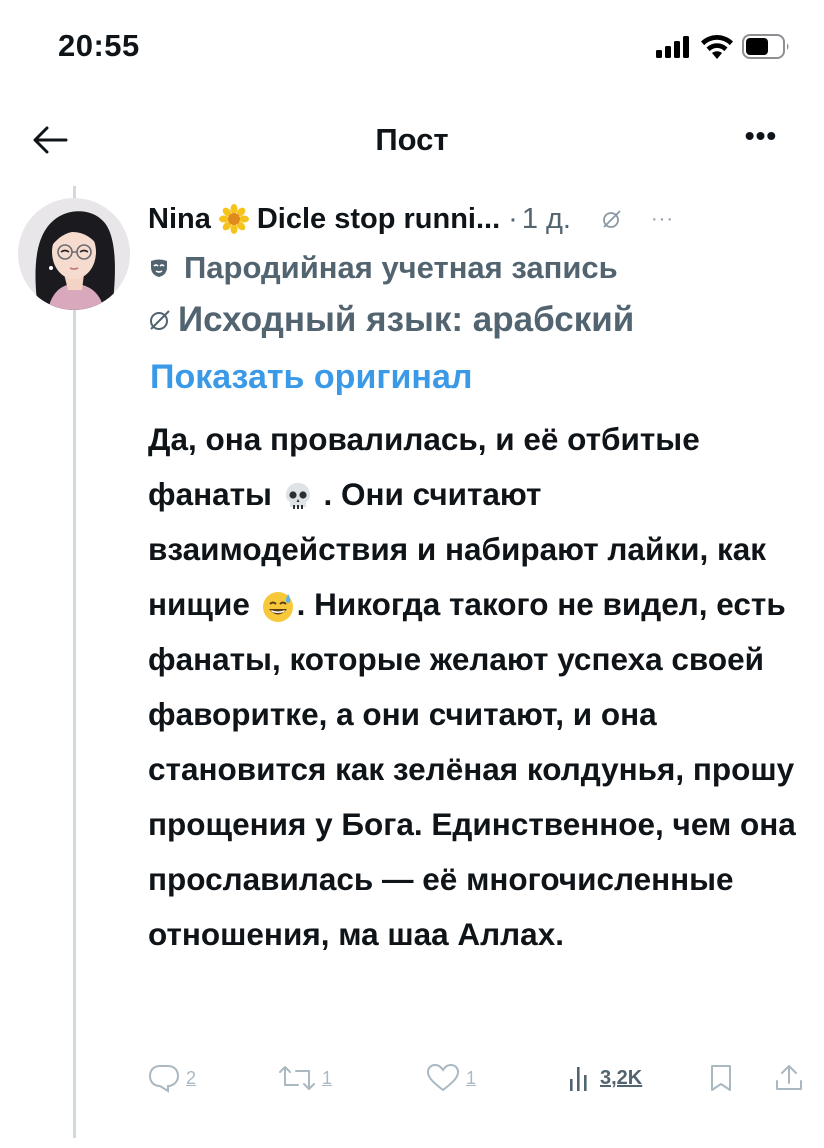 The height and width of the screenshot is (1148, 824). I want to click on top-nav: Пост •••, so click(412, 140).